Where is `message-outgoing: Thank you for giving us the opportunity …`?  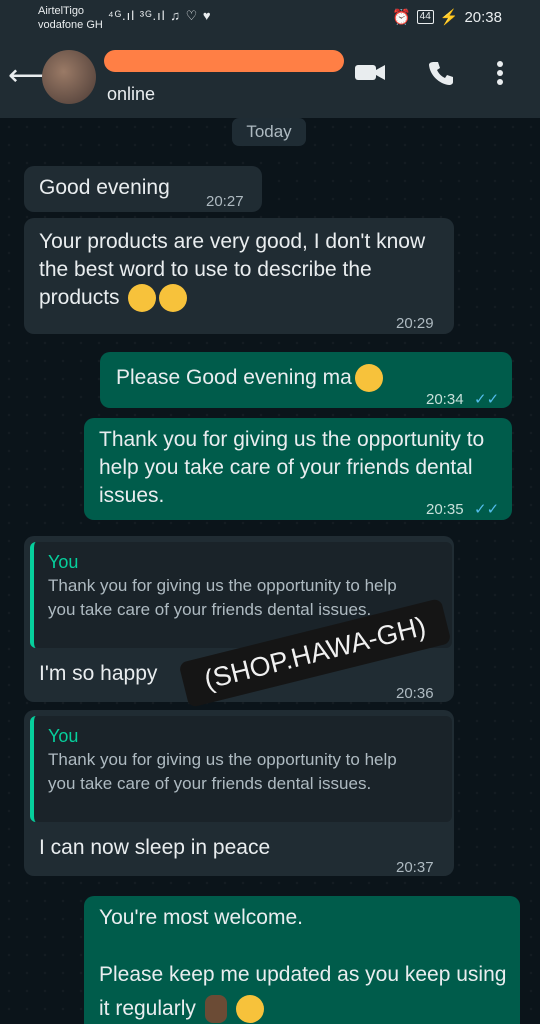
message-outgoing: Thank you for giving us the opportunity … is located at coordinates (298, 469).